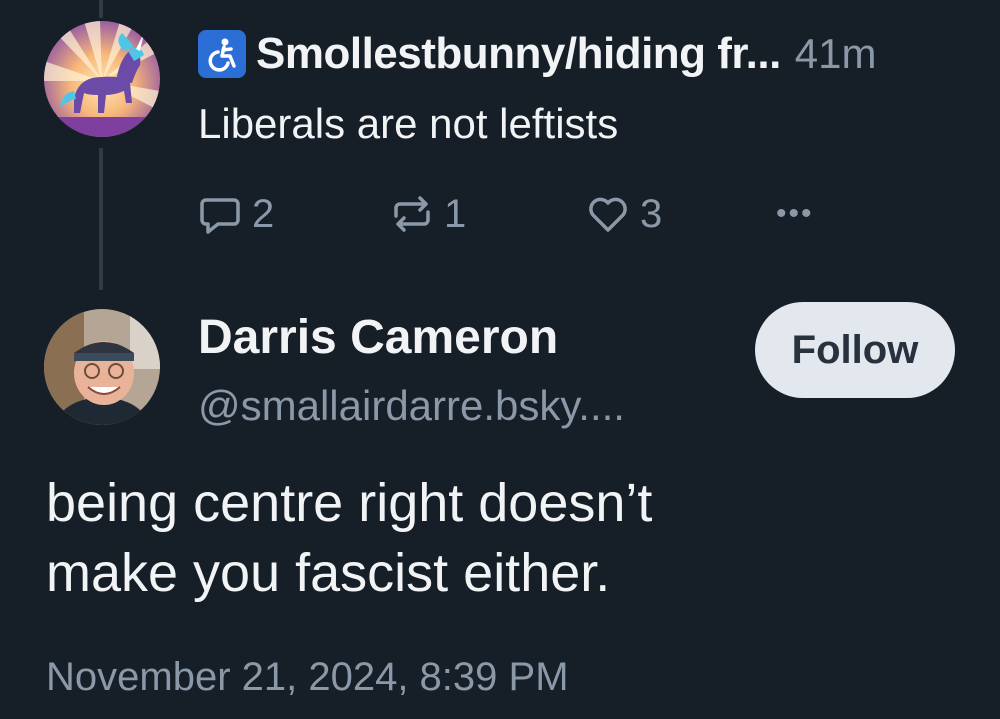  I want to click on more-options-icon: •••, so click(795, 213).